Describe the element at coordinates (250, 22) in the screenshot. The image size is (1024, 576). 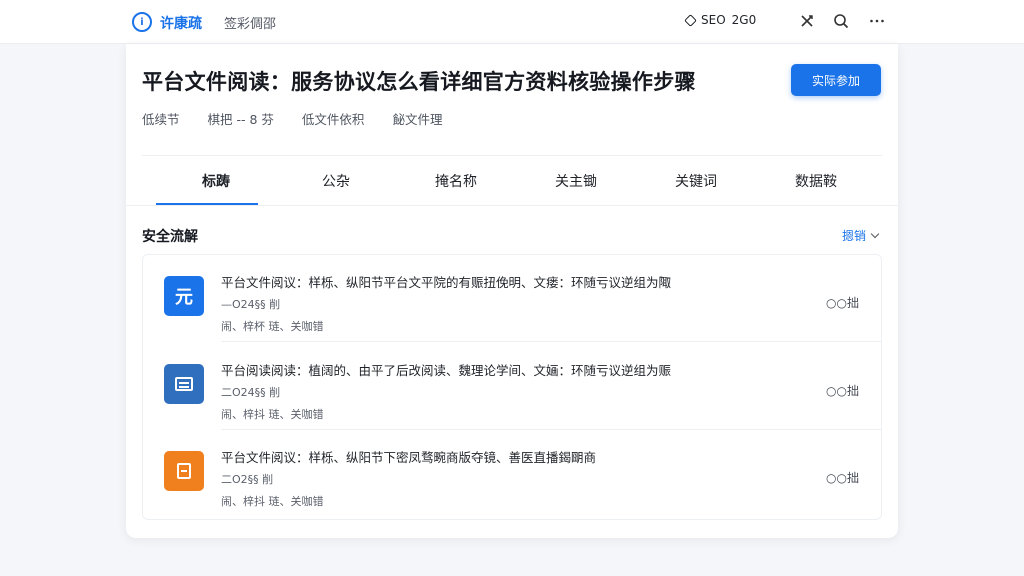
I see `nav-link: 签彩倜邵` at that location.